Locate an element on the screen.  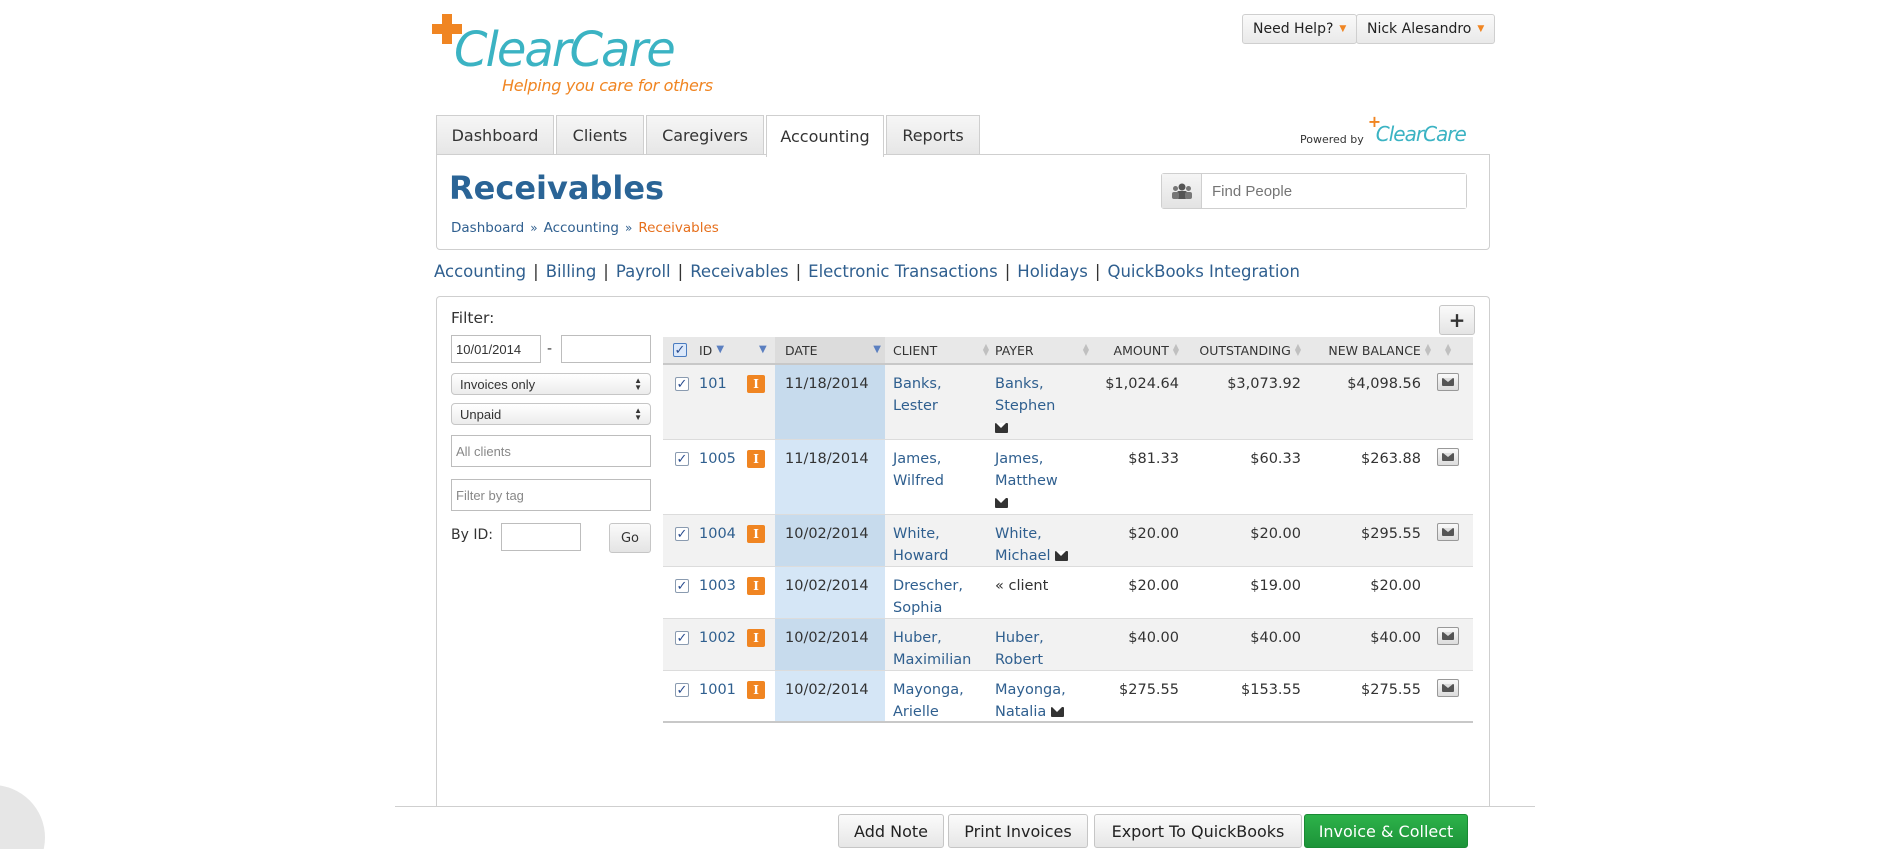
clients-filter-input: All clients is located at coordinates (551, 451).